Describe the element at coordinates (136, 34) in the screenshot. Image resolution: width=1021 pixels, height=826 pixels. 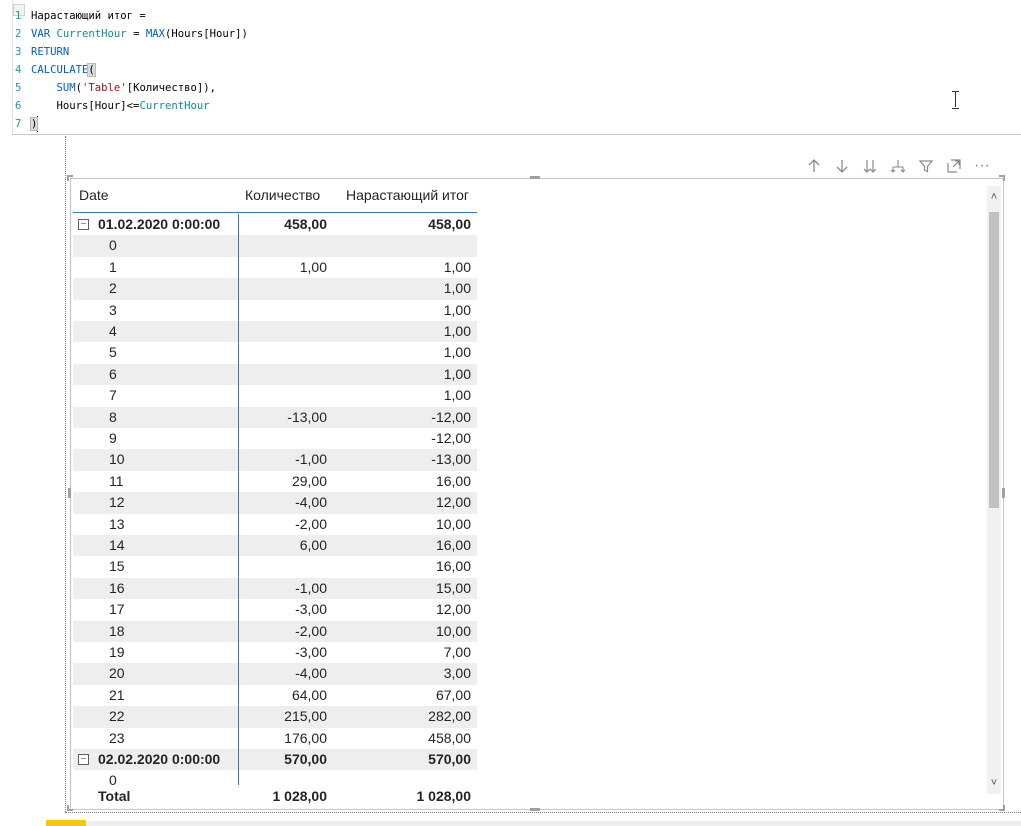
I see `code-token: =` at that location.